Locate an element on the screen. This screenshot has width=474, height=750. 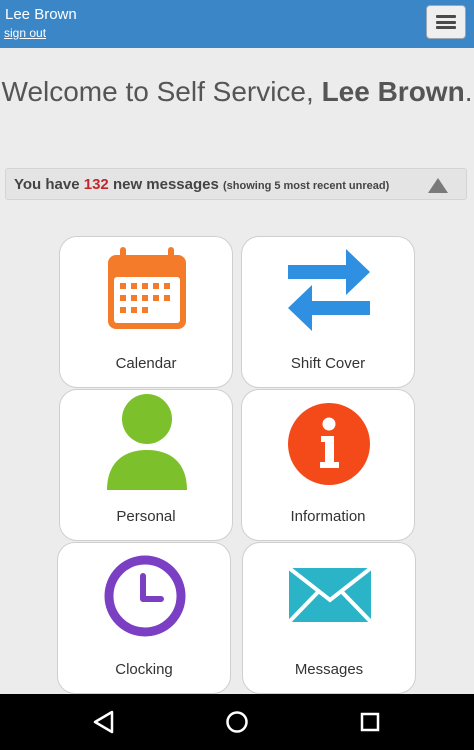
tile-calendar: Calendar is located at coordinates (146, 312).